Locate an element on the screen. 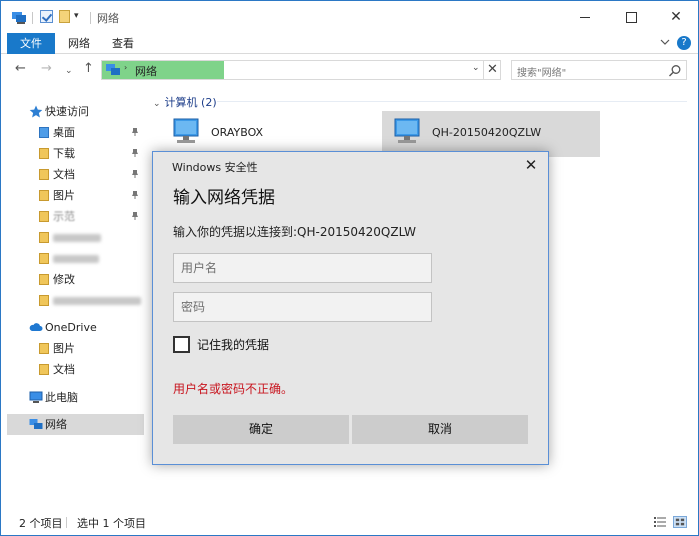  ok-button: 确定 is located at coordinates (261, 429).